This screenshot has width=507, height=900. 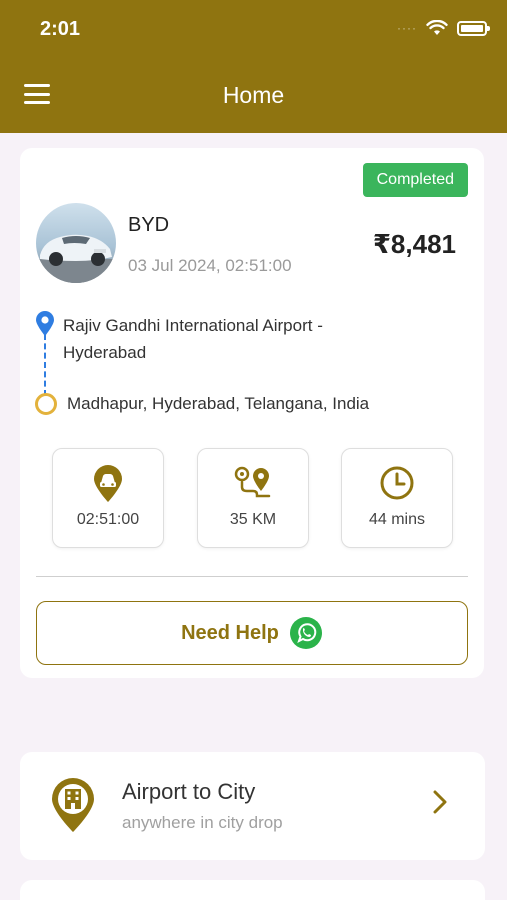 What do you see at coordinates (210, 265) in the screenshot?
I see `ride-datetime: 03 Jul 2024, 02:51:00` at bounding box center [210, 265].